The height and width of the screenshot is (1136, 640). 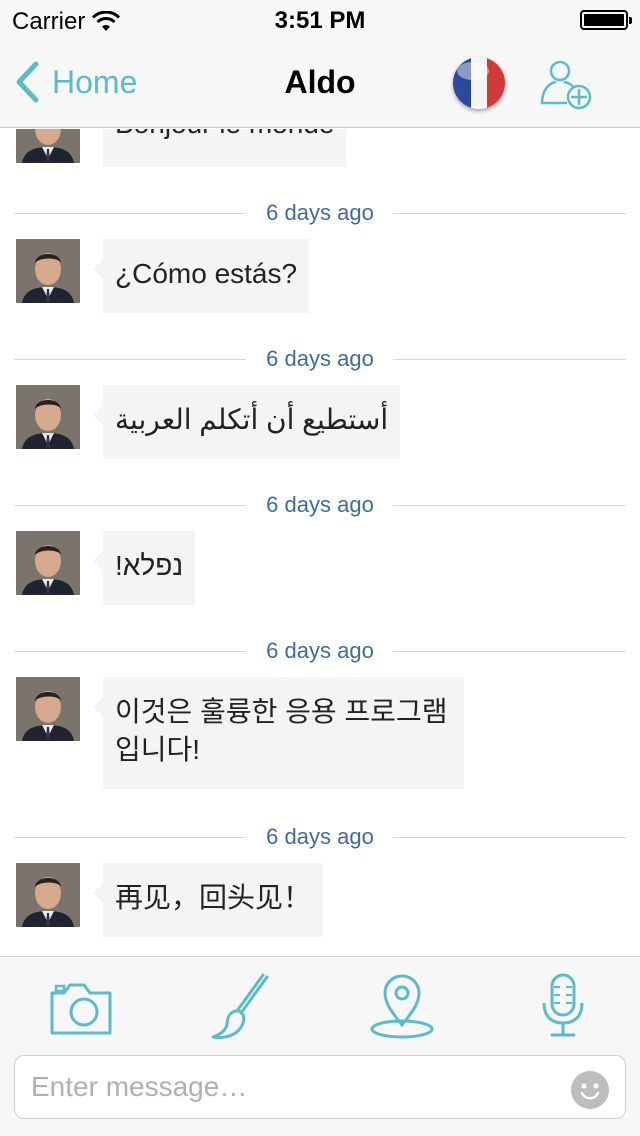 I want to click on camera-icon, so click(x=81, y=1006).